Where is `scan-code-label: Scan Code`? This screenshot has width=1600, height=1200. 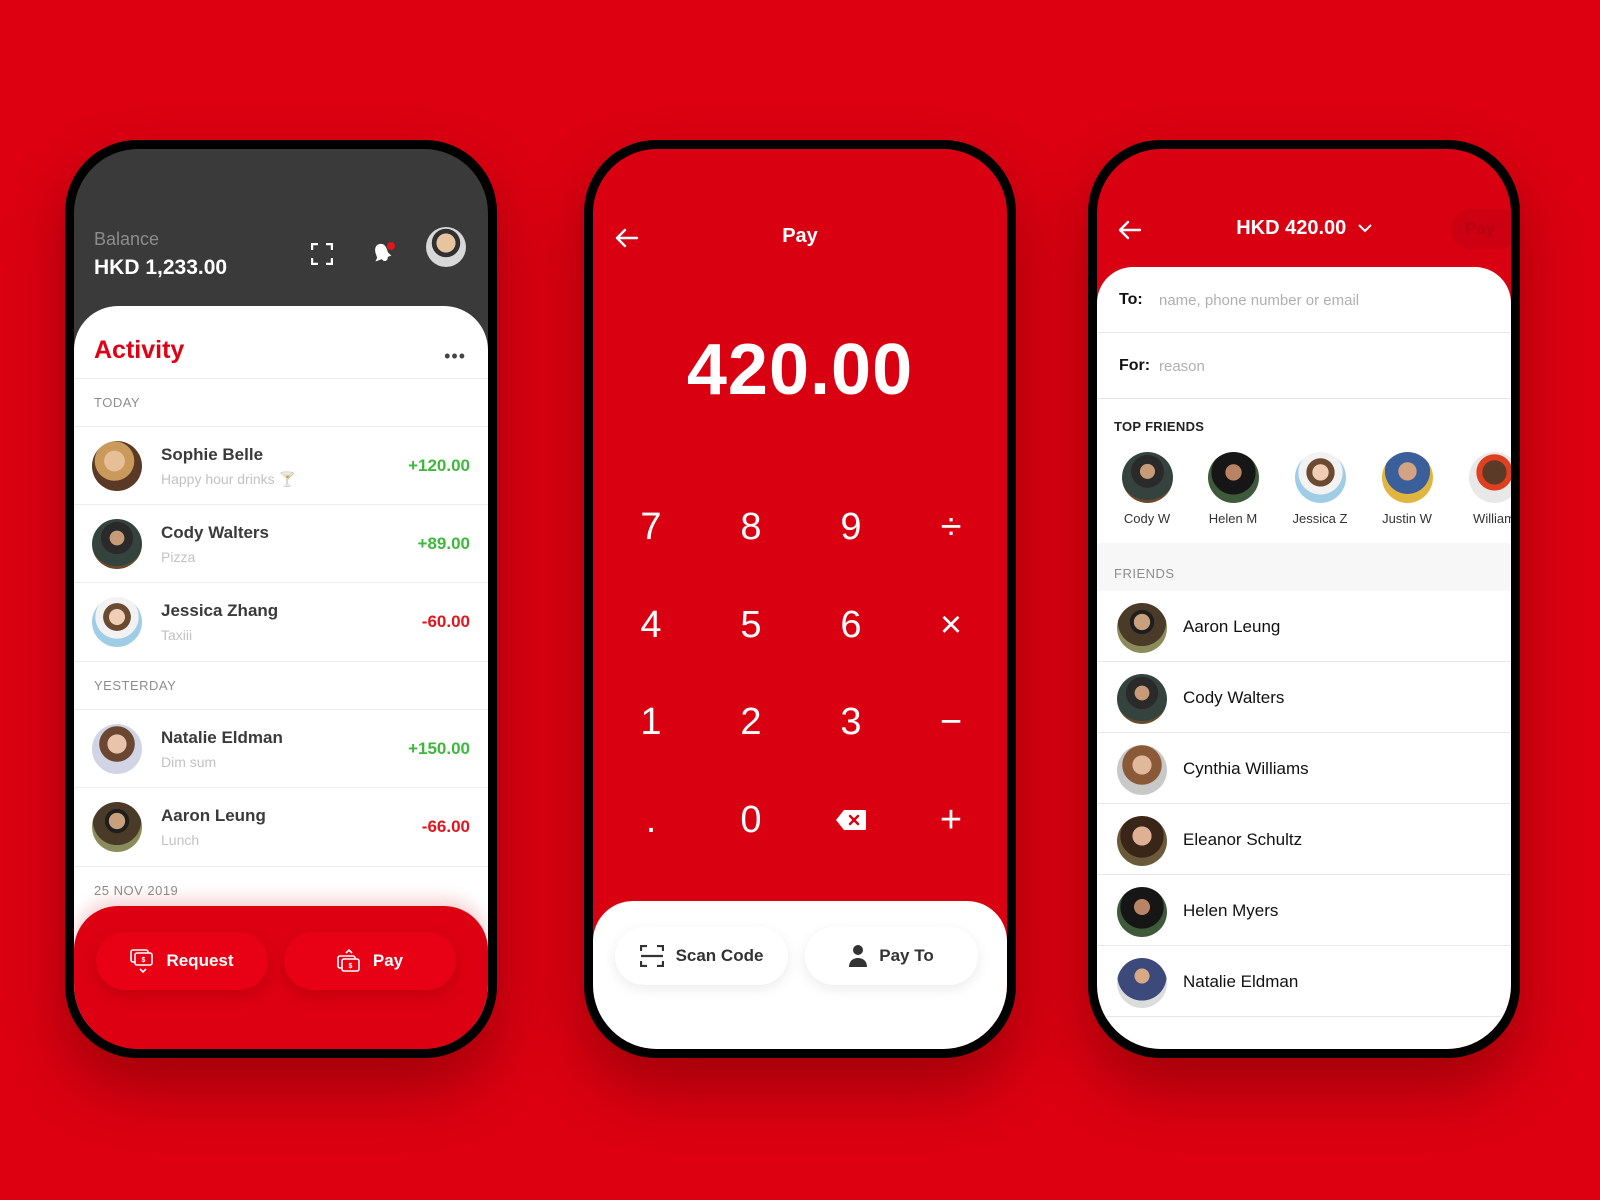 scan-code-label: Scan Code is located at coordinates (719, 955).